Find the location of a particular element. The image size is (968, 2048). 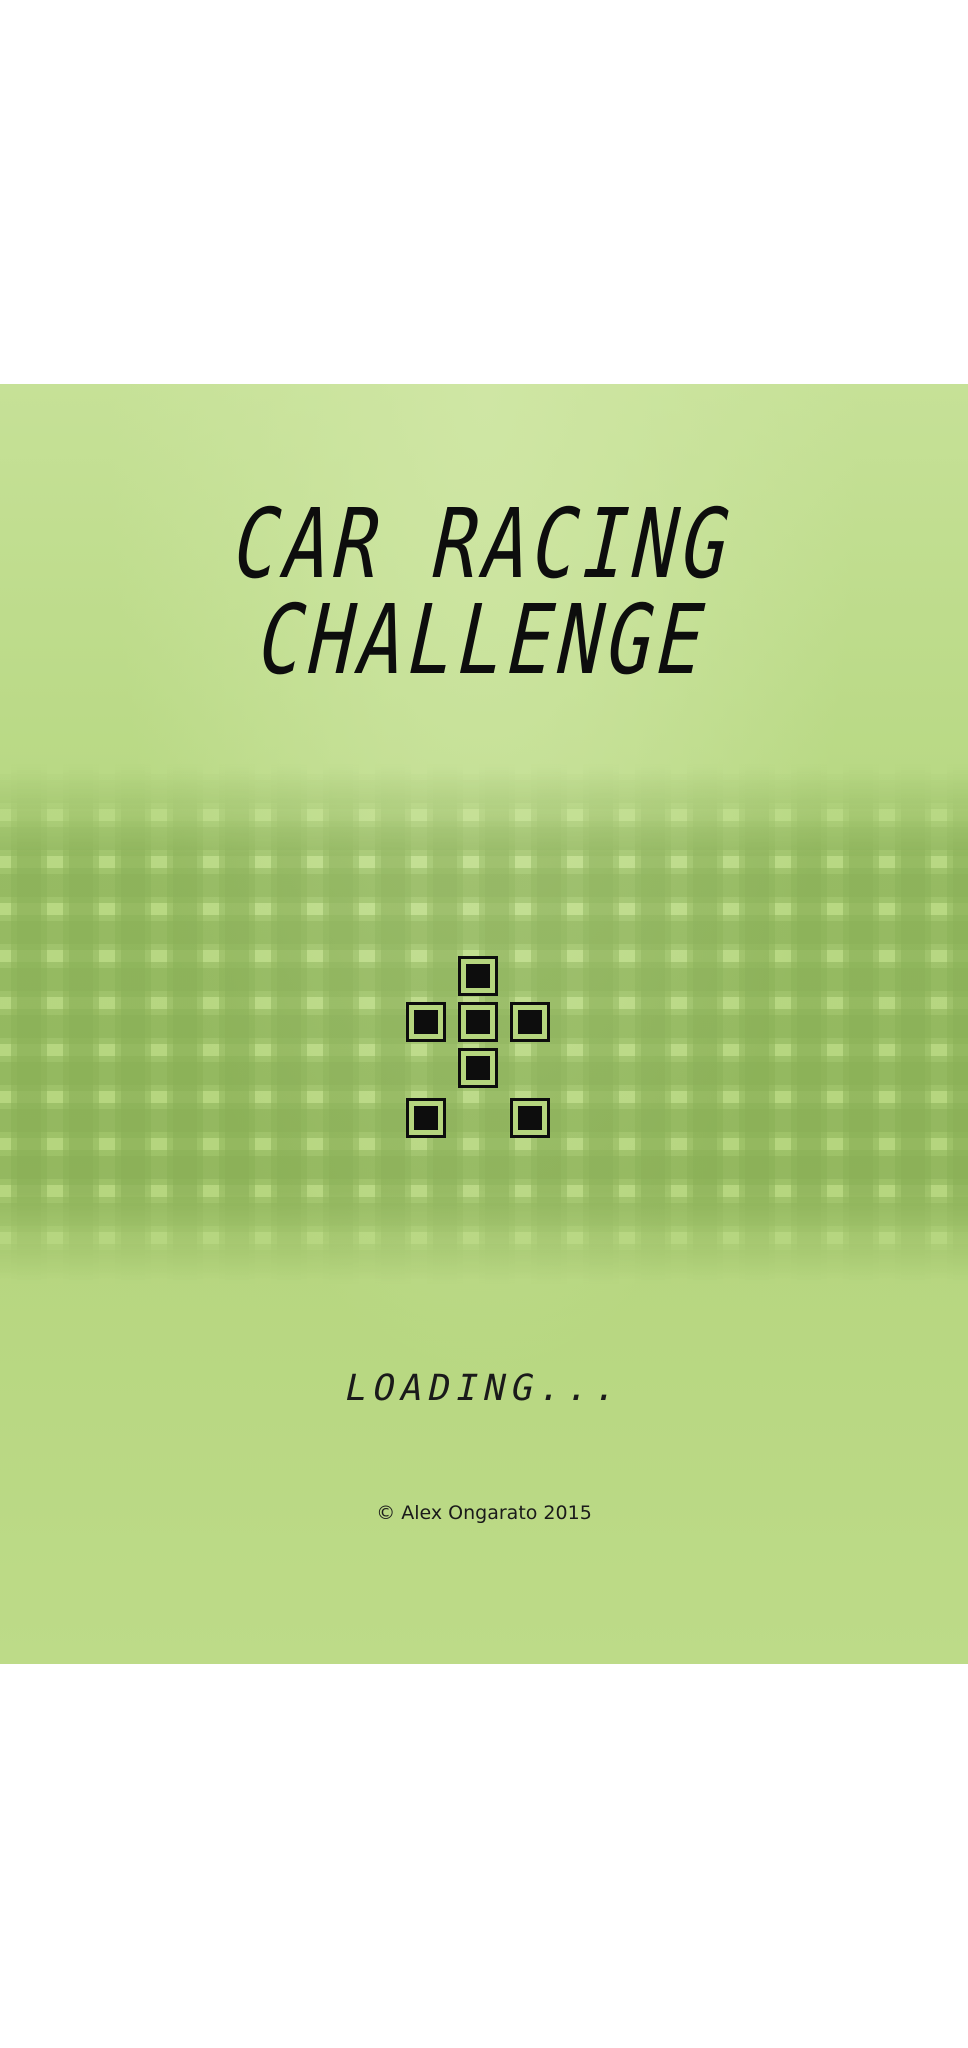

game-title-line-2: CHALLENGE is located at coordinates (484, 640).